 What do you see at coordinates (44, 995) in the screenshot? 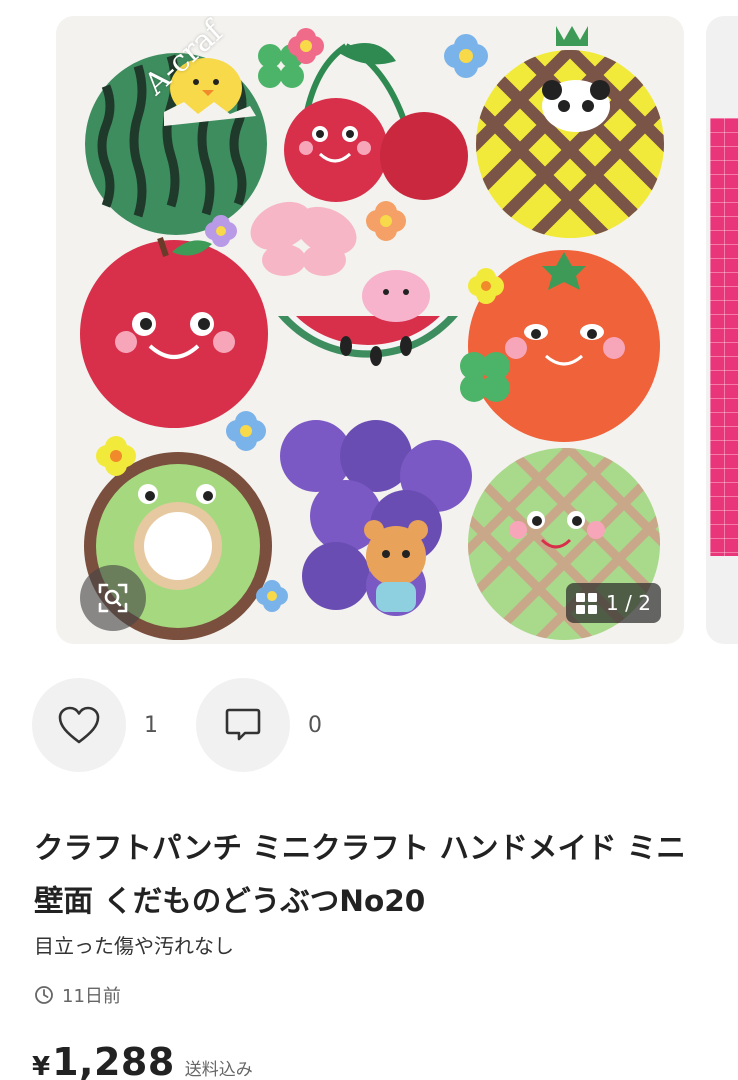
I see `clock-icon` at bounding box center [44, 995].